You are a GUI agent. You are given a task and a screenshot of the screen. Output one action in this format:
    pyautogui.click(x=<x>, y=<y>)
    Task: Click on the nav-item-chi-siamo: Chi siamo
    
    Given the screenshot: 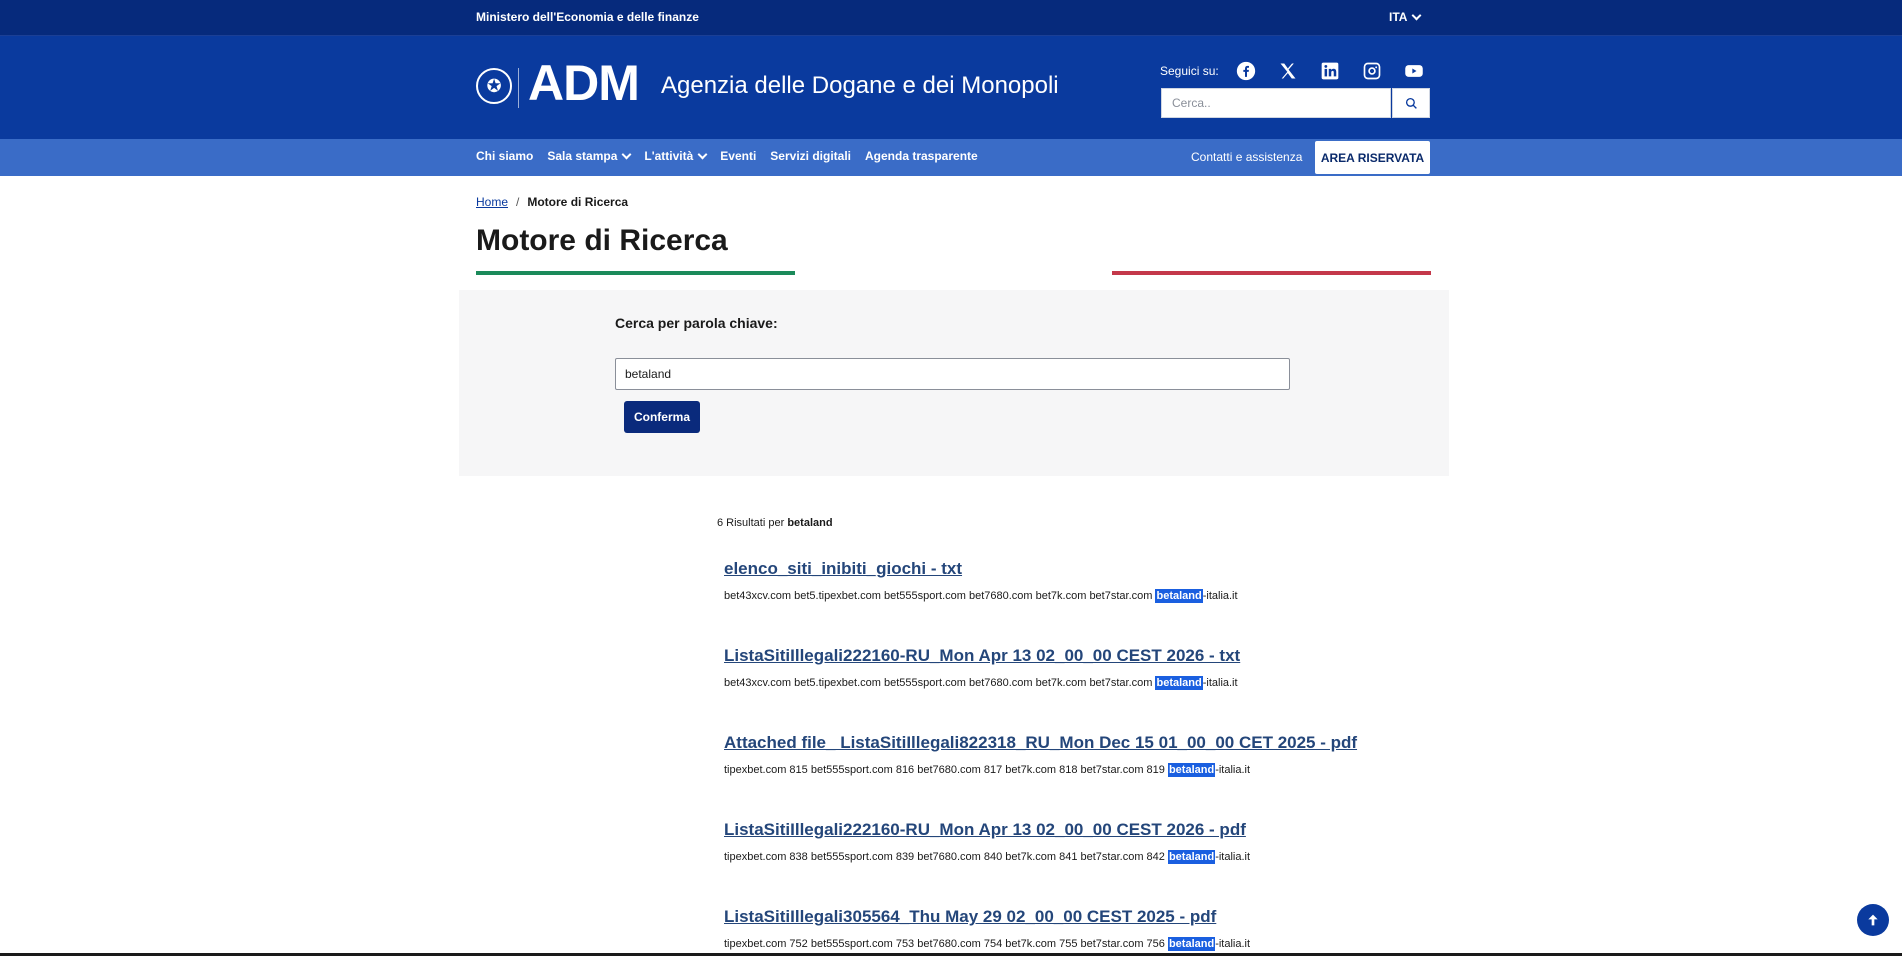 What is the action you would take?
    pyautogui.click(x=504, y=156)
    